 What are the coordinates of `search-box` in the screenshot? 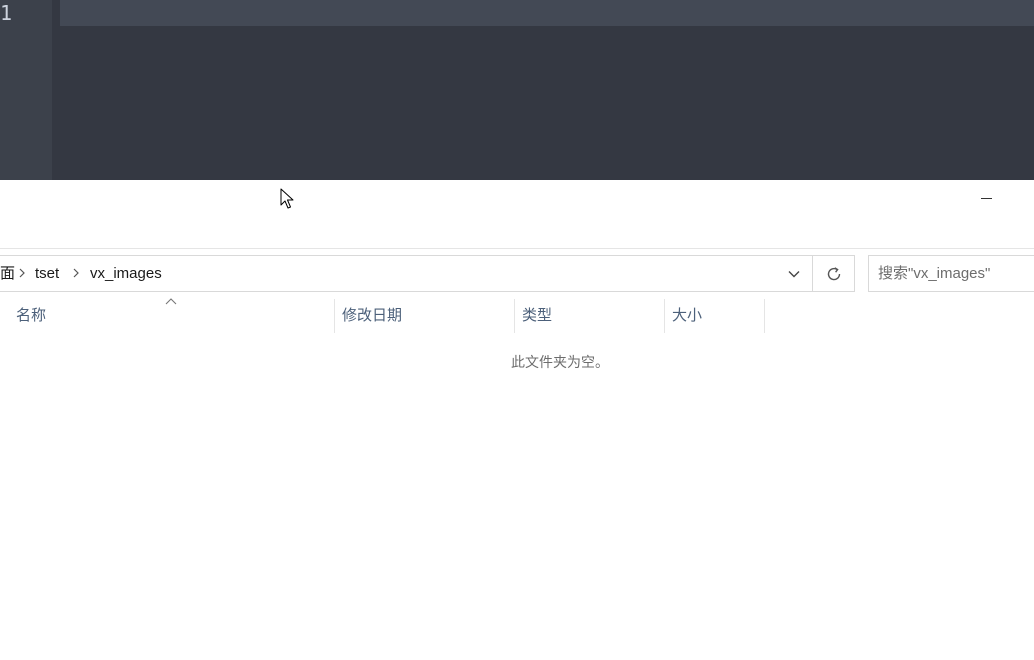 It's located at (951, 273).